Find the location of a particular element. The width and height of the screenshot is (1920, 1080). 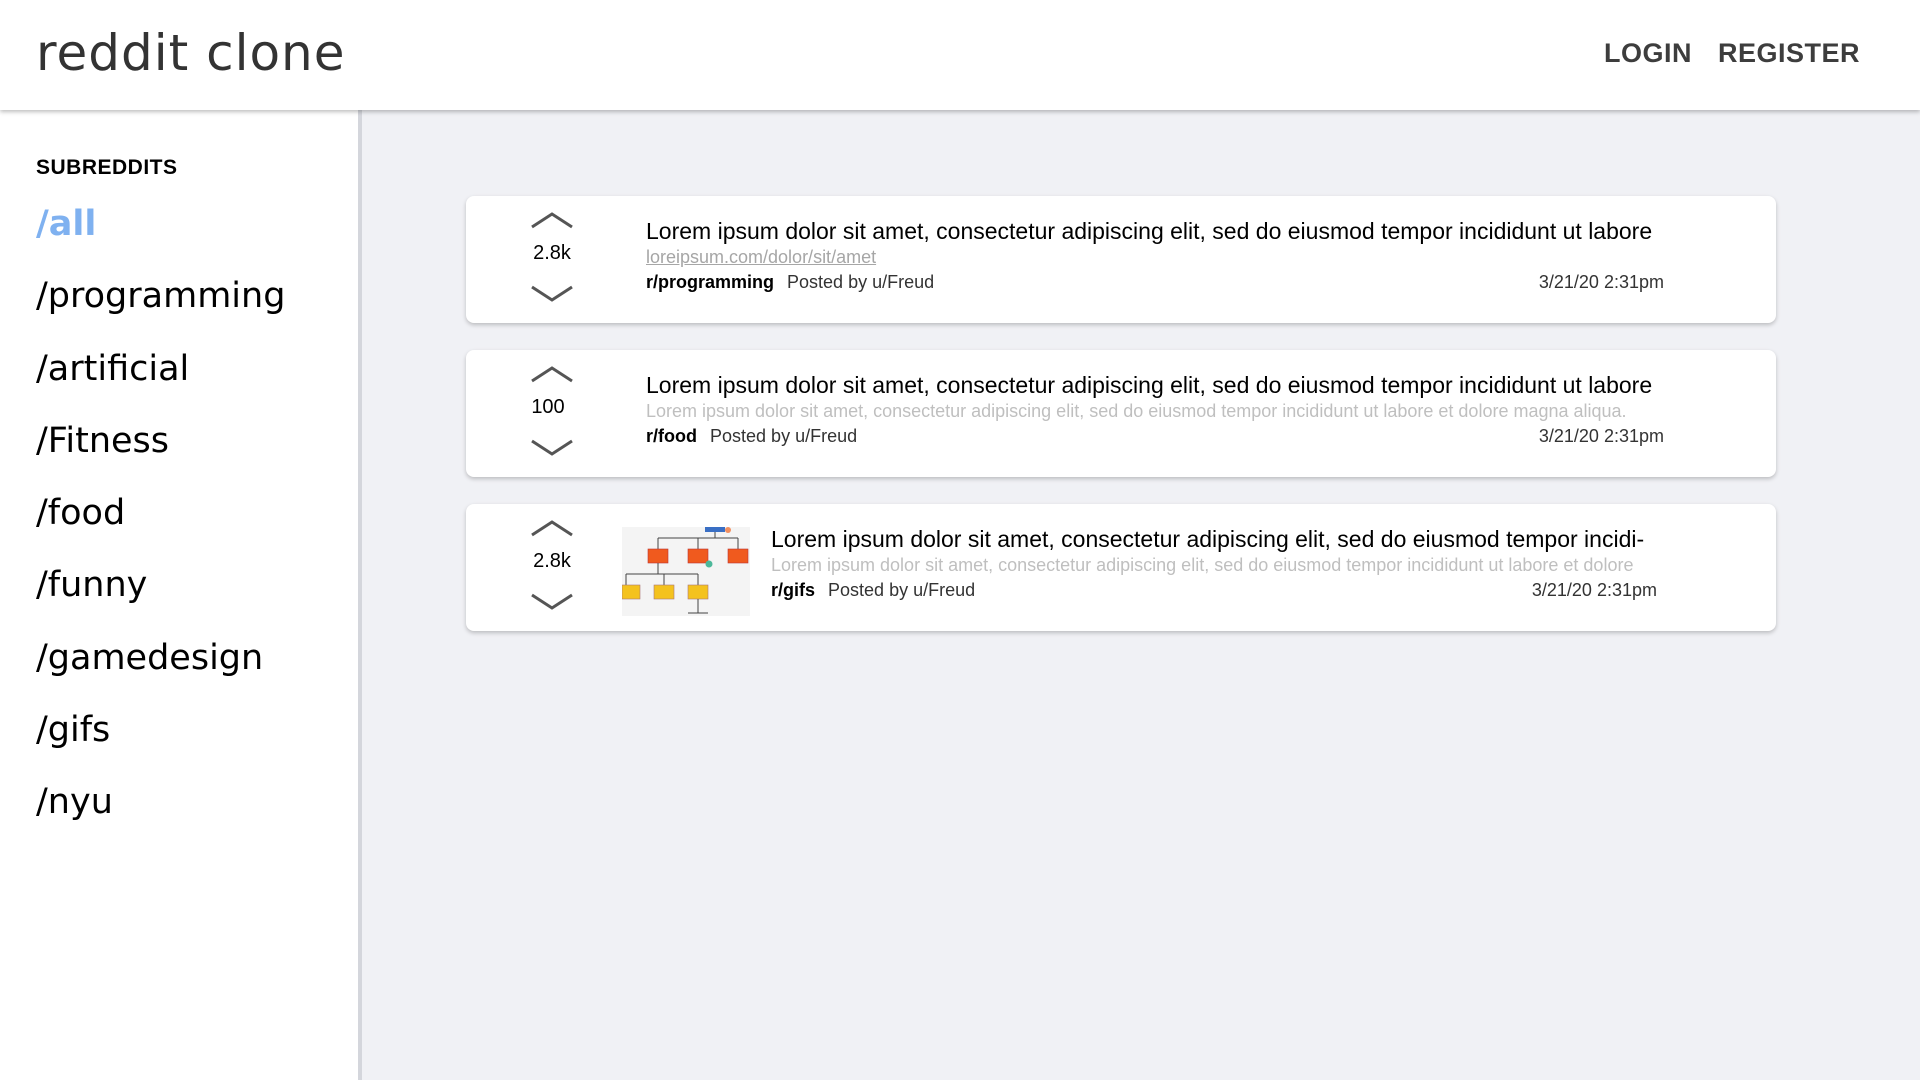

post-subreddit: r/gifs is located at coordinates (793, 590).